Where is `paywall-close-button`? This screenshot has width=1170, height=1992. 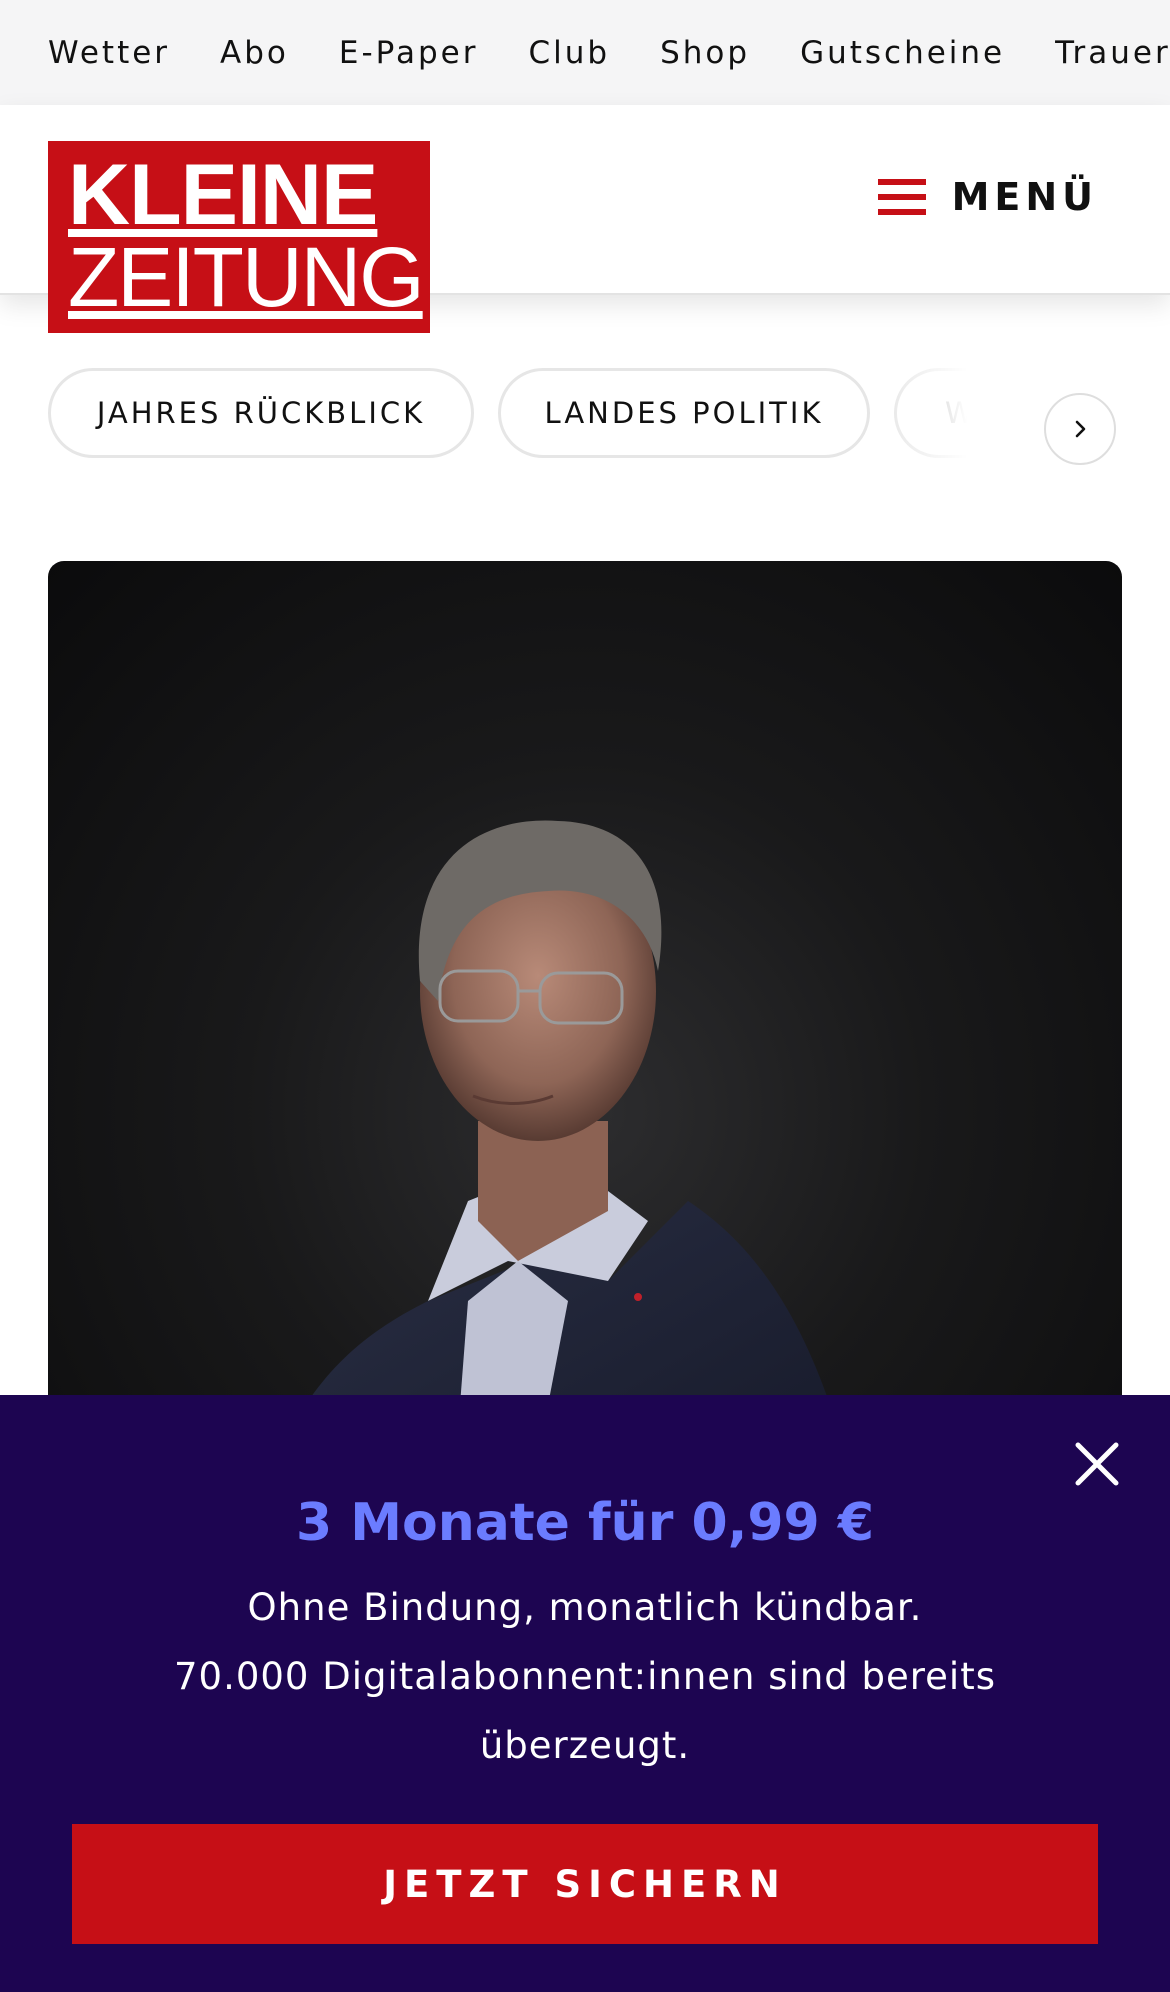 paywall-close-button is located at coordinates (1097, 1464).